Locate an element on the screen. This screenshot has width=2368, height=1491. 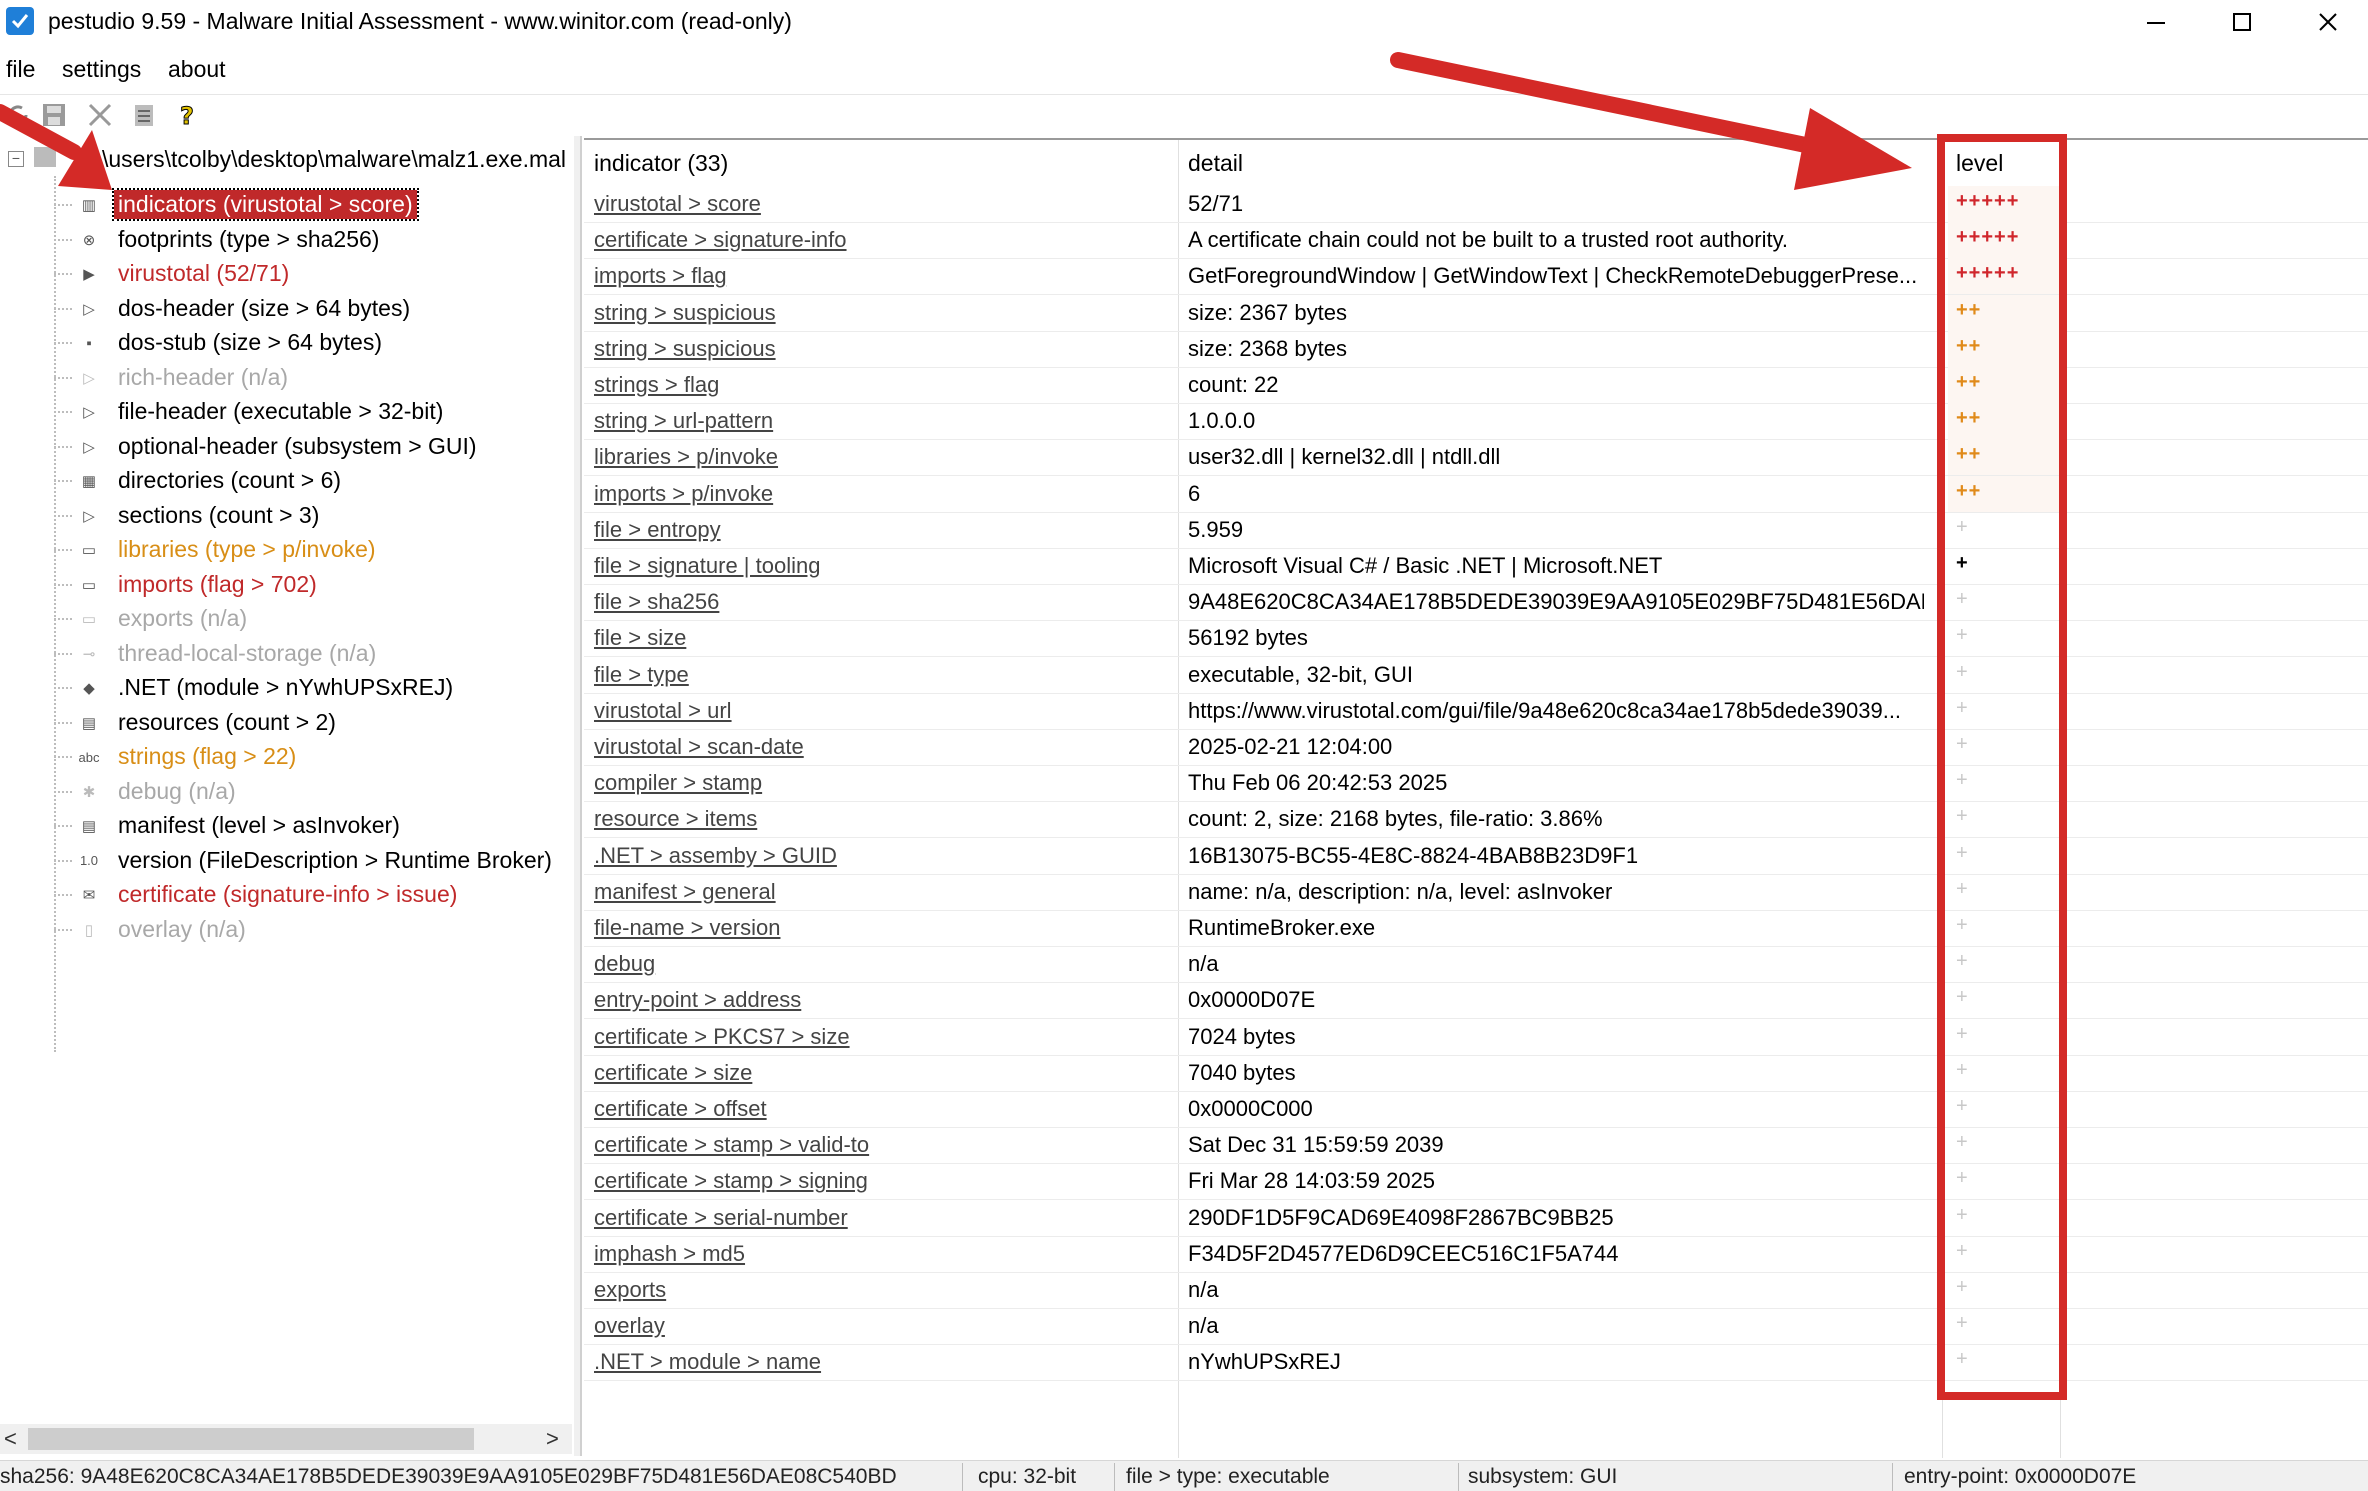
tree-item: ◆ .NET (module > nYwhUPSxREJ) is located at coordinates (314, 688).